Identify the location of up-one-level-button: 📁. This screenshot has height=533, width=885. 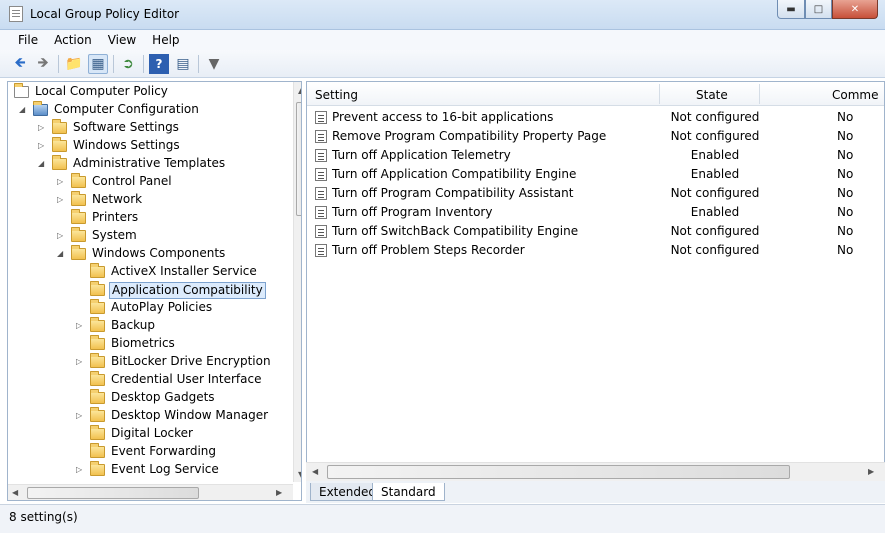
(74, 64).